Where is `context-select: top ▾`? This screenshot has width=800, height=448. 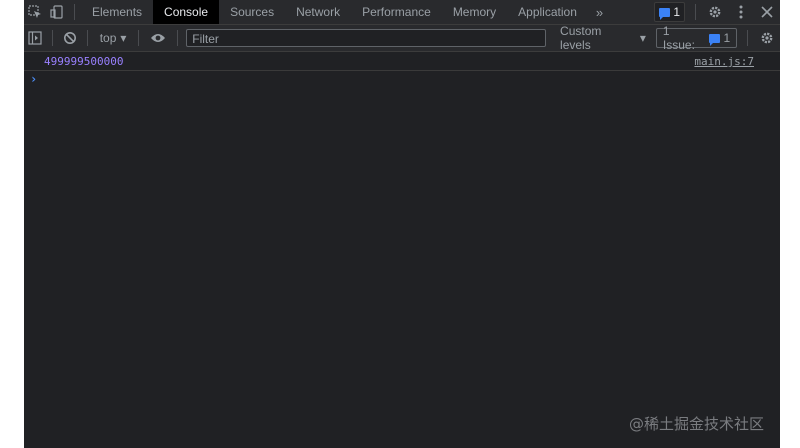 context-select: top ▾ is located at coordinates (113, 38).